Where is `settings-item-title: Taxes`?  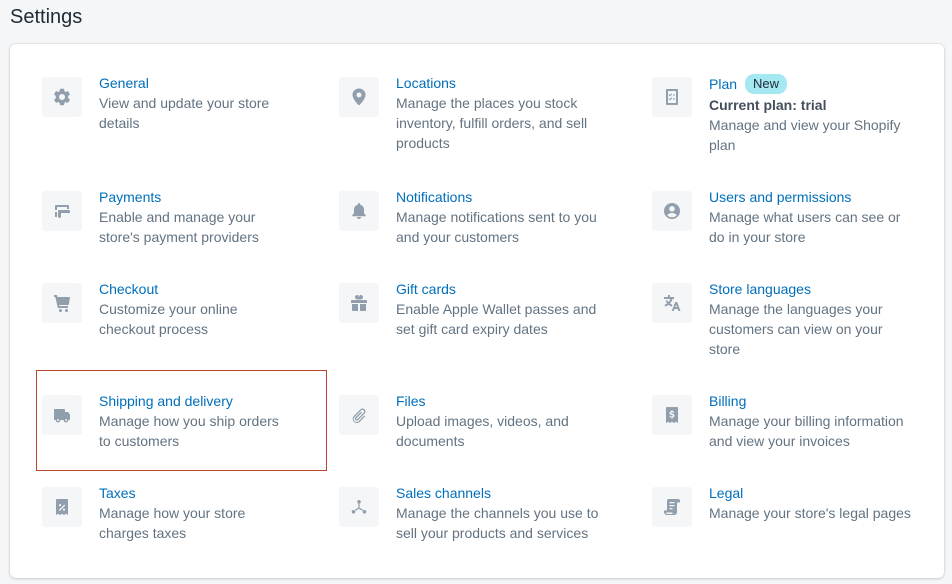 settings-item-title: Taxes is located at coordinates (117, 493).